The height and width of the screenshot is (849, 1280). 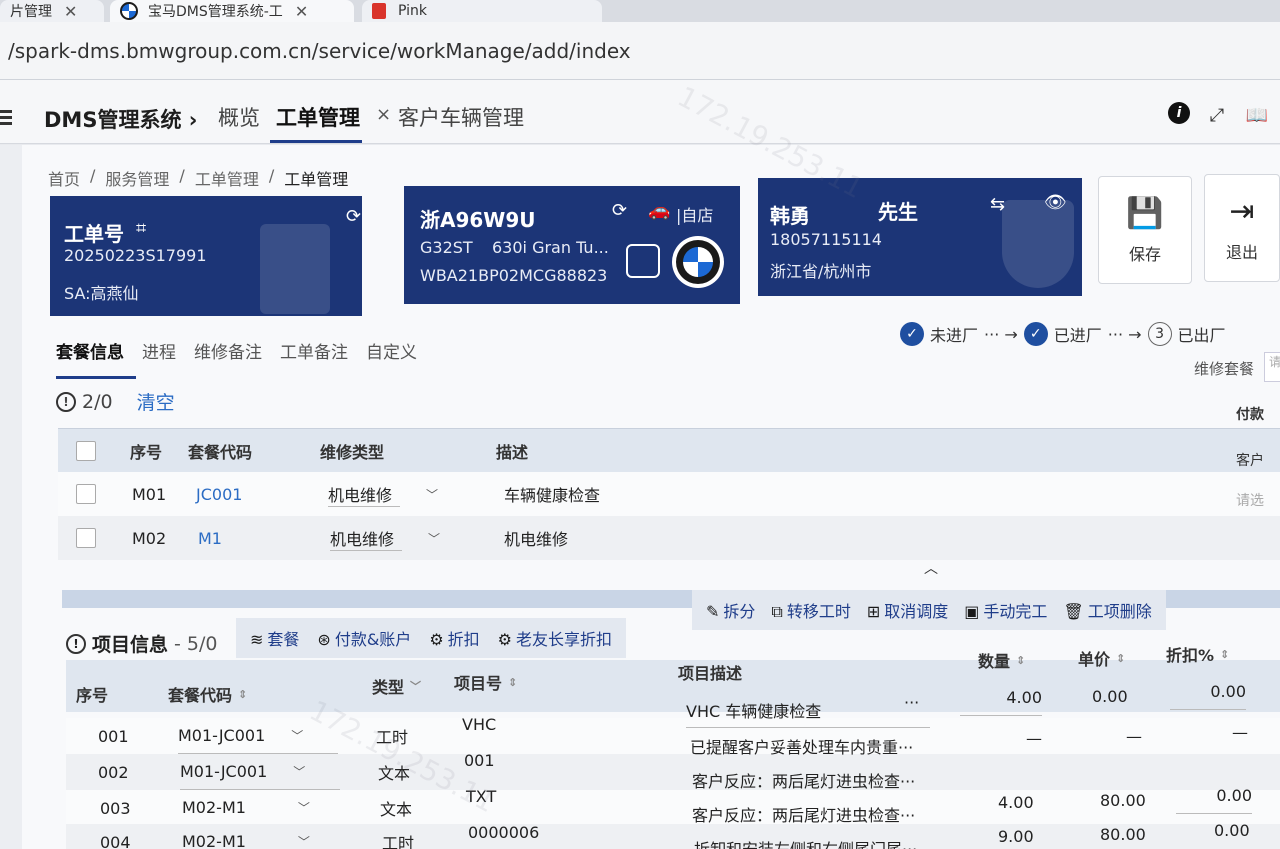 What do you see at coordinates (710, 673) in the screenshot?
I see `col-item-desc: 项目描述` at bounding box center [710, 673].